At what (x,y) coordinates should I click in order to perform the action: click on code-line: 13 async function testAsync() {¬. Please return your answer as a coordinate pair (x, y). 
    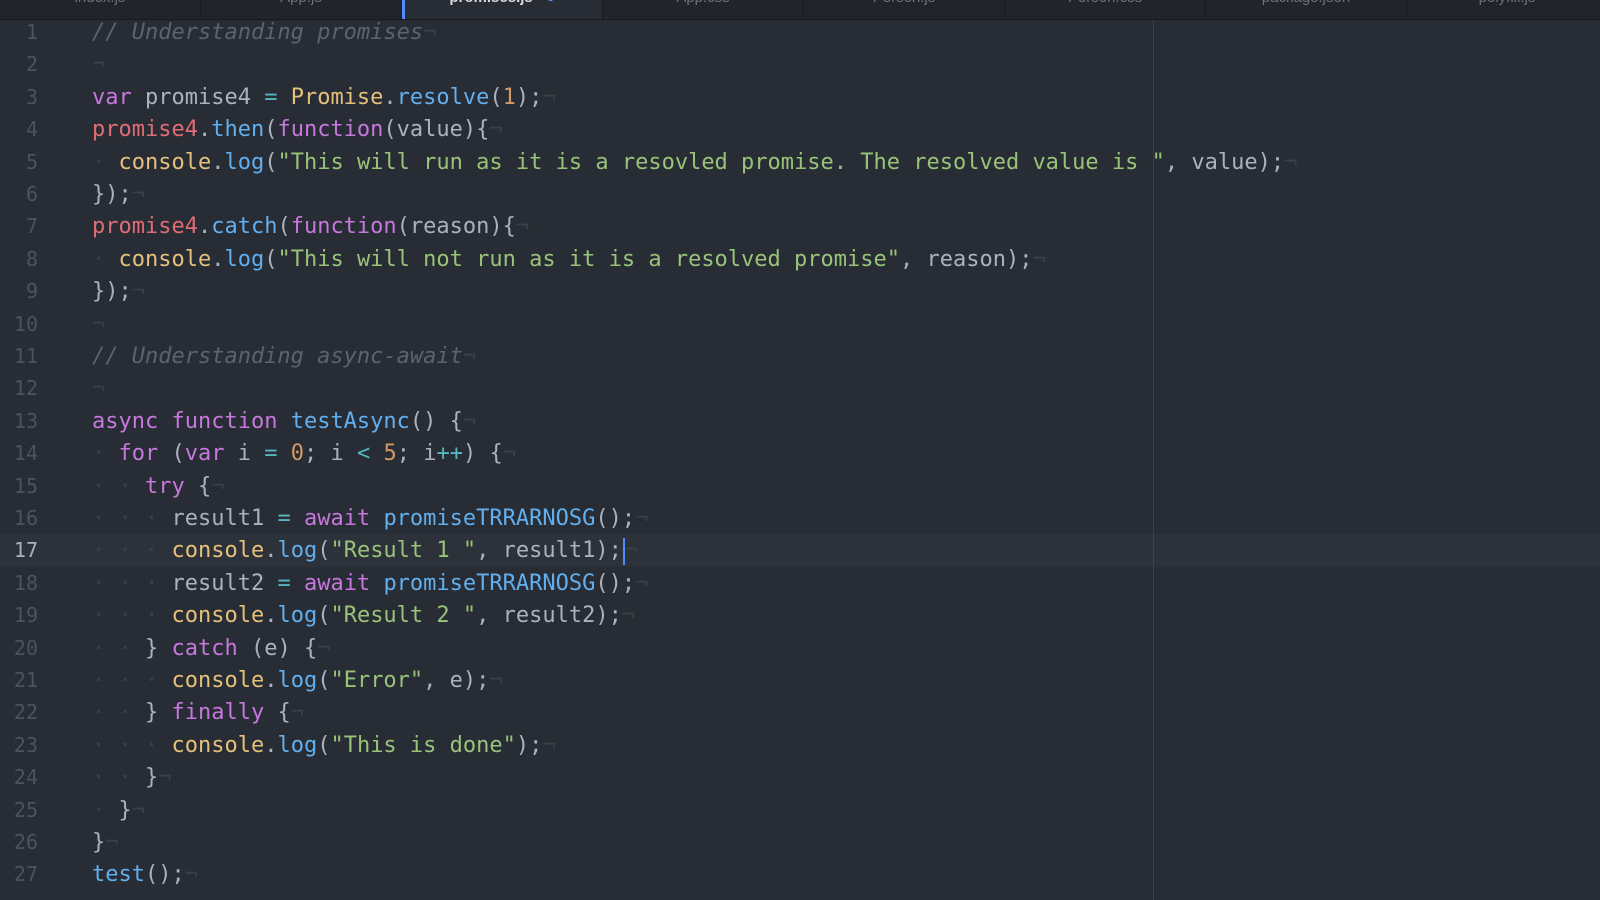
    Looking at the image, I should click on (800, 421).